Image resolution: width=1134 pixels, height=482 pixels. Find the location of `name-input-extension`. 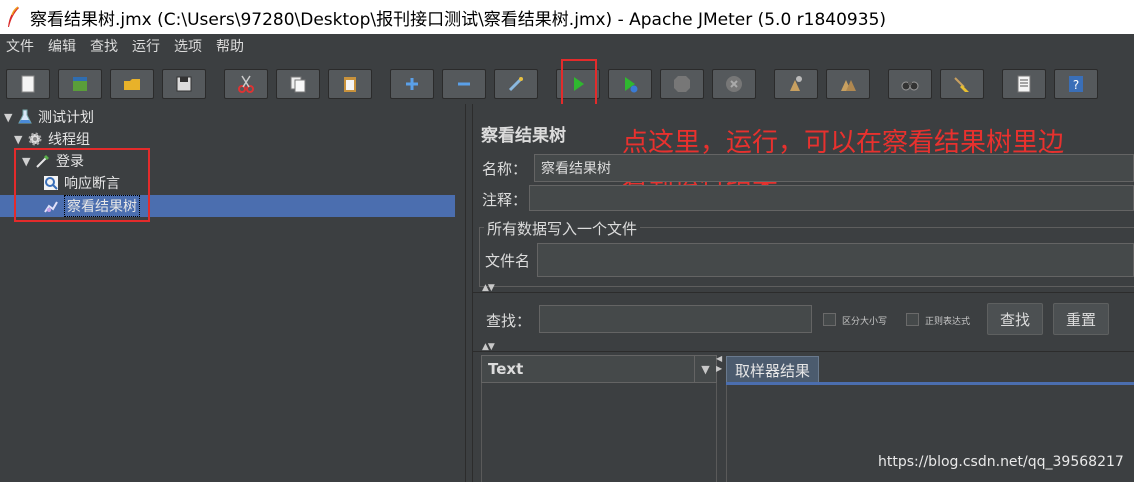

name-input-extension is located at coordinates (875, 168).